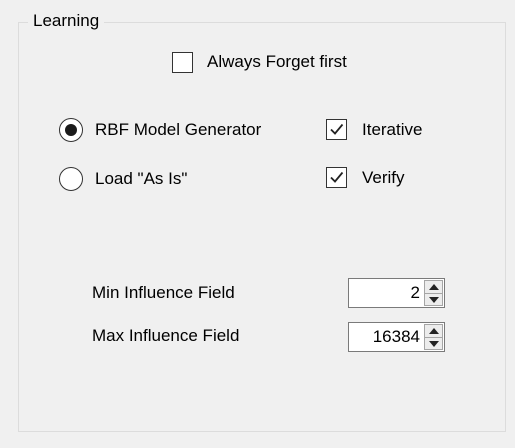  I want to click on load-as-is-radio, so click(71, 179).